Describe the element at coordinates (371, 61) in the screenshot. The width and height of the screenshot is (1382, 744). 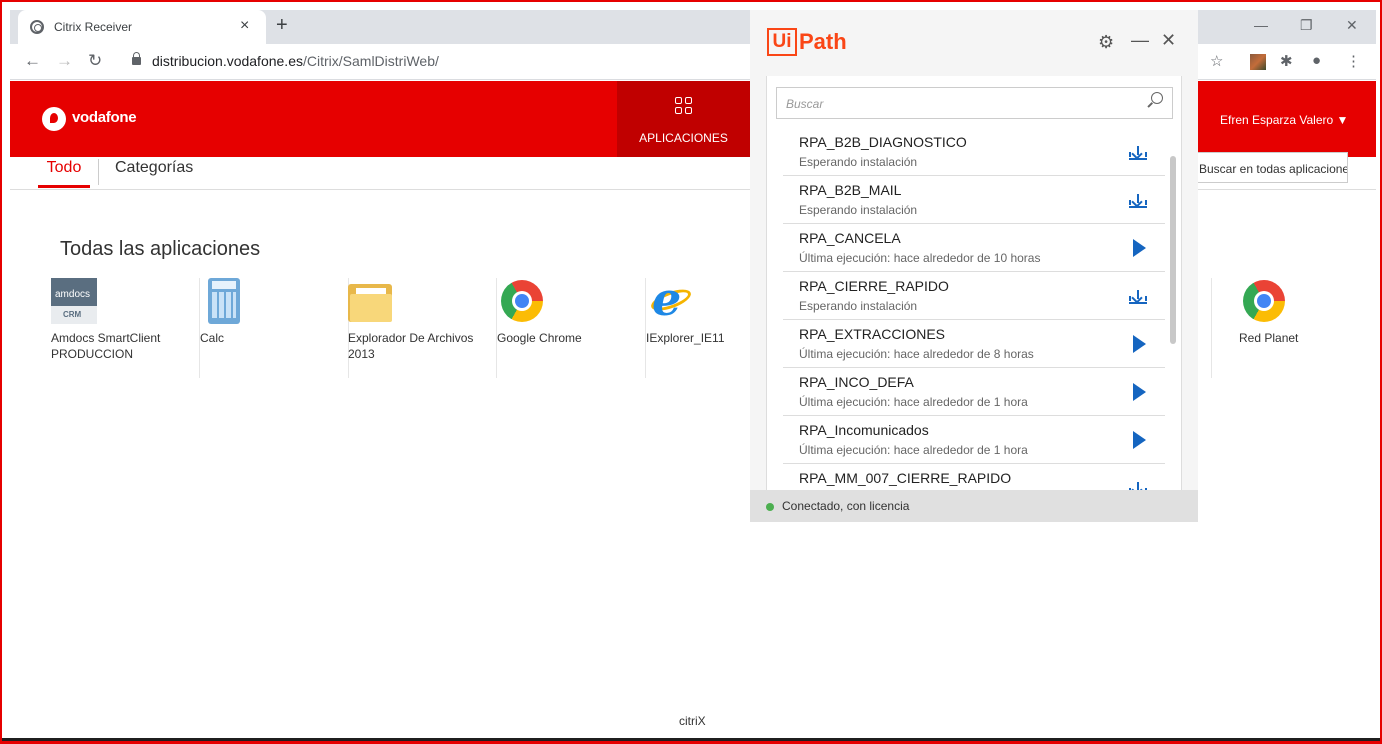
I see `url-path: /Citrix/SamlDistriWeb/` at that location.